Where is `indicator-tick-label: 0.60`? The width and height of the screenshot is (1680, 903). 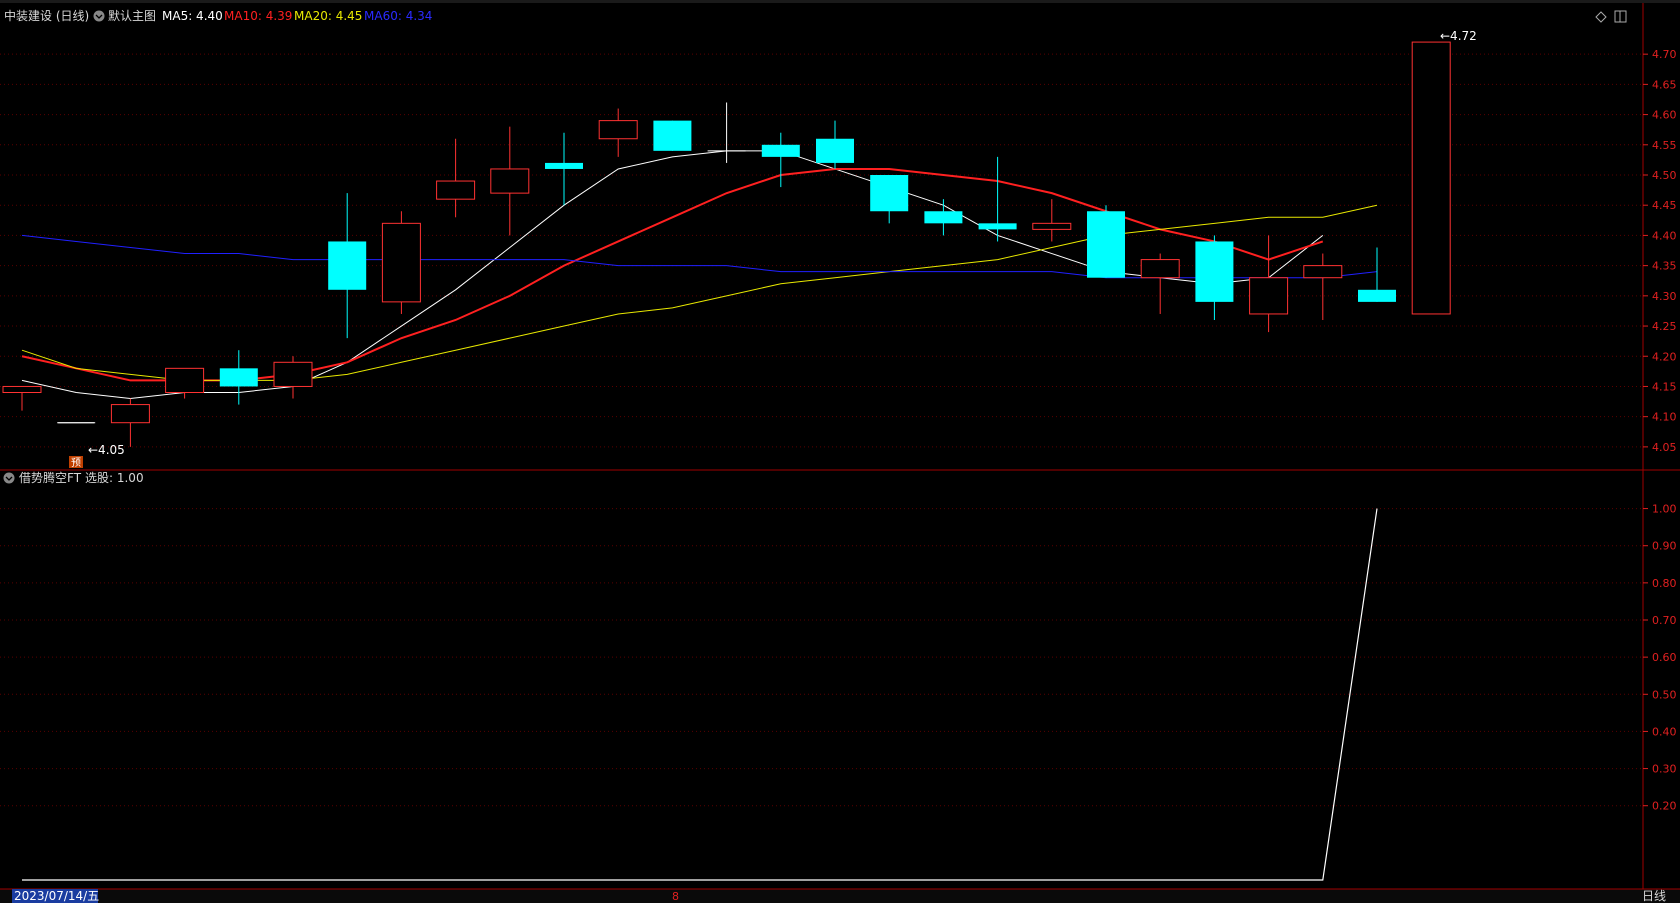 indicator-tick-label: 0.60 is located at coordinates (1664, 657).